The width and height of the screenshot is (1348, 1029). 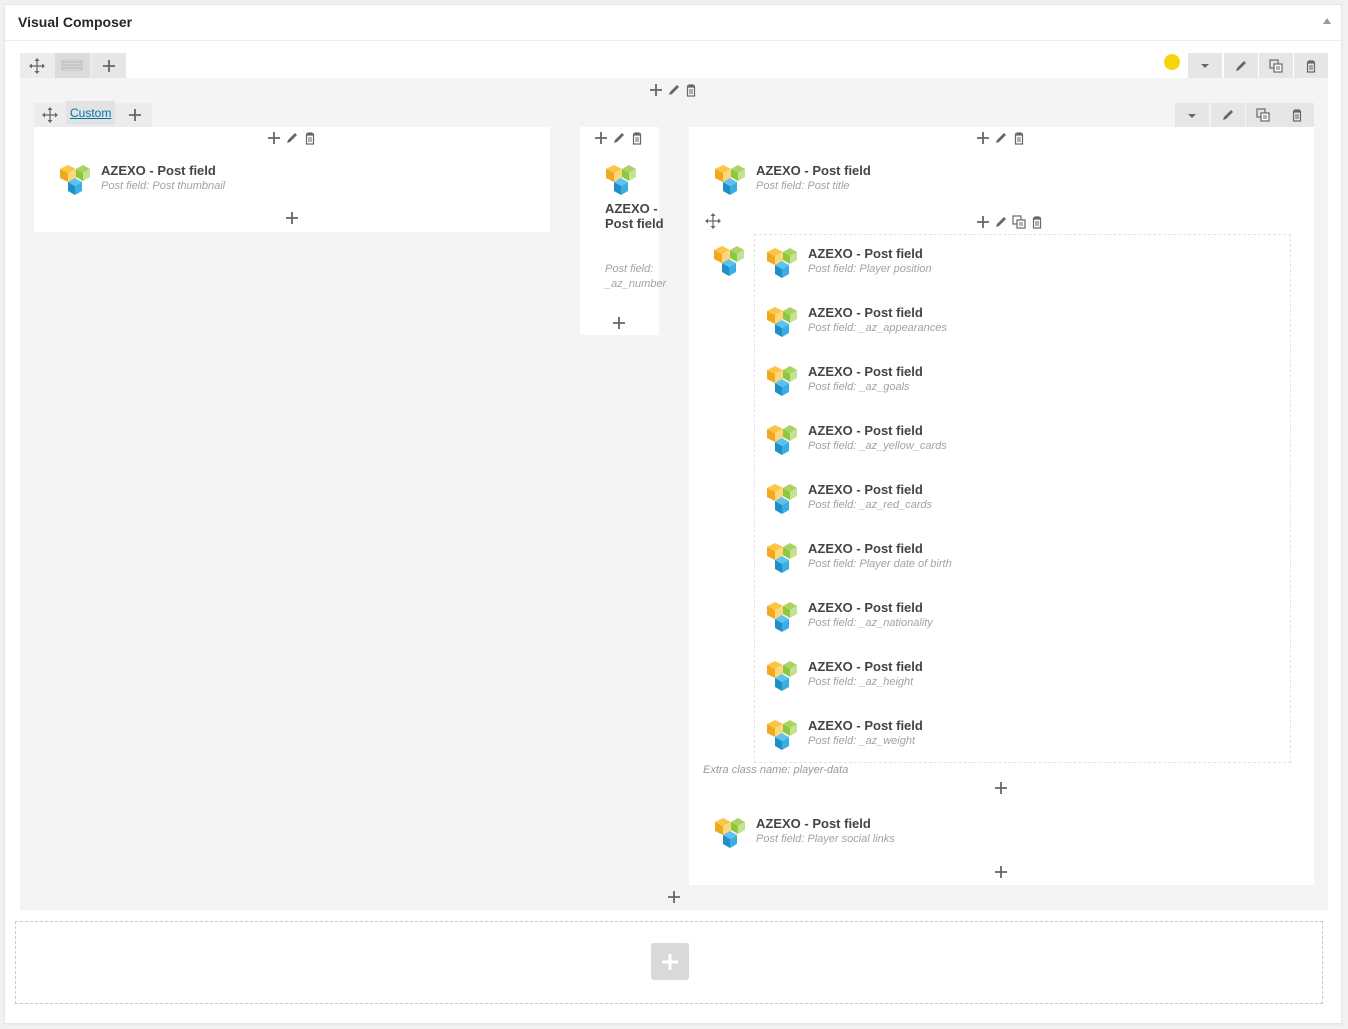 I want to click on collapse-toggle-icon, so click(x=1327, y=21).